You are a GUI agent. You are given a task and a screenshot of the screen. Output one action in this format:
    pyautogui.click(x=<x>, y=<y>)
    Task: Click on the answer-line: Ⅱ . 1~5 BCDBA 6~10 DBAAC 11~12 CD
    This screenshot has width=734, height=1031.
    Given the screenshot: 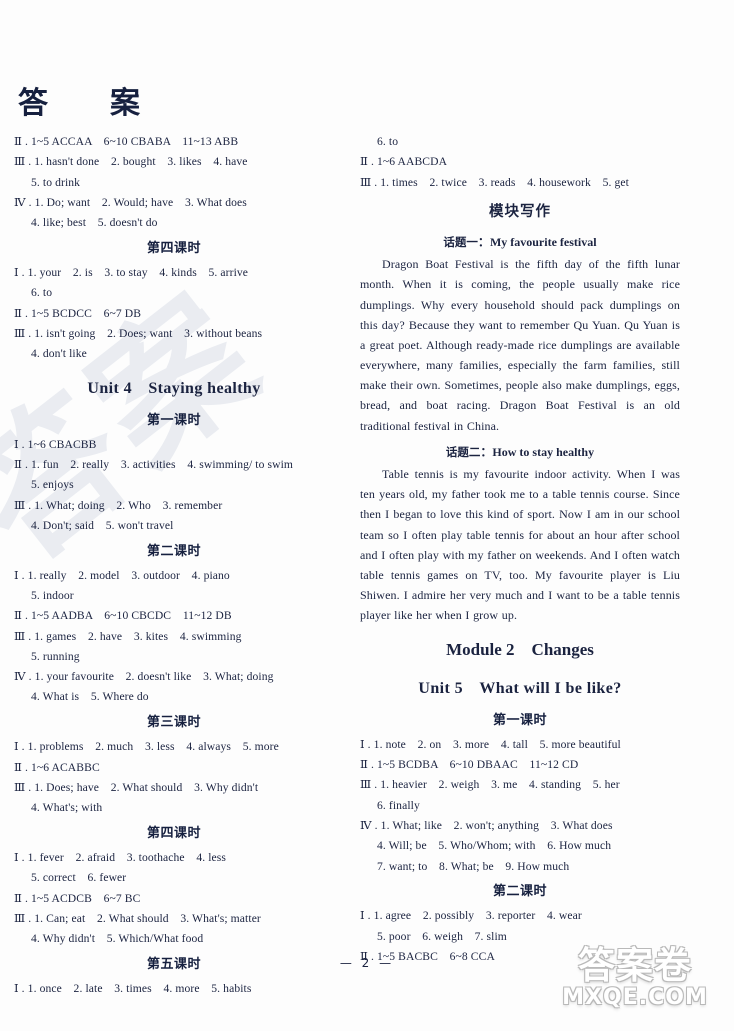 What is the action you would take?
    pyautogui.click(x=469, y=765)
    